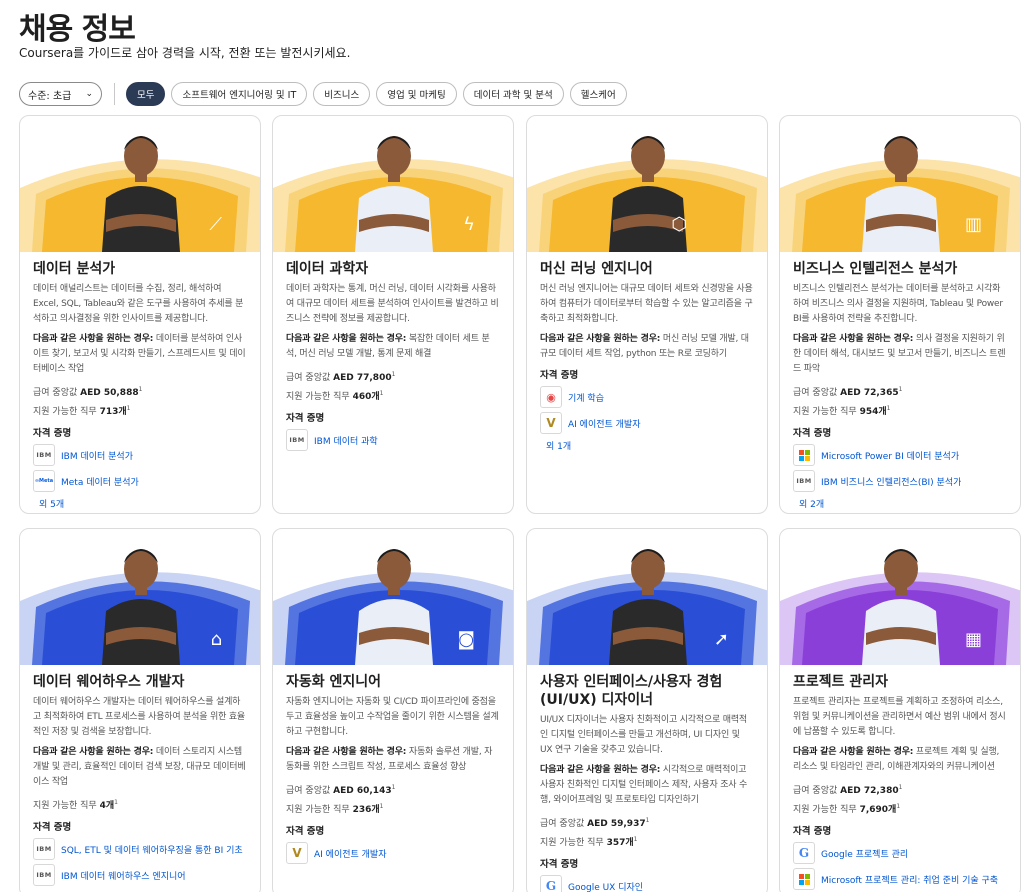  I want to click on salary-label: 급여 중앙값, so click(815, 393).